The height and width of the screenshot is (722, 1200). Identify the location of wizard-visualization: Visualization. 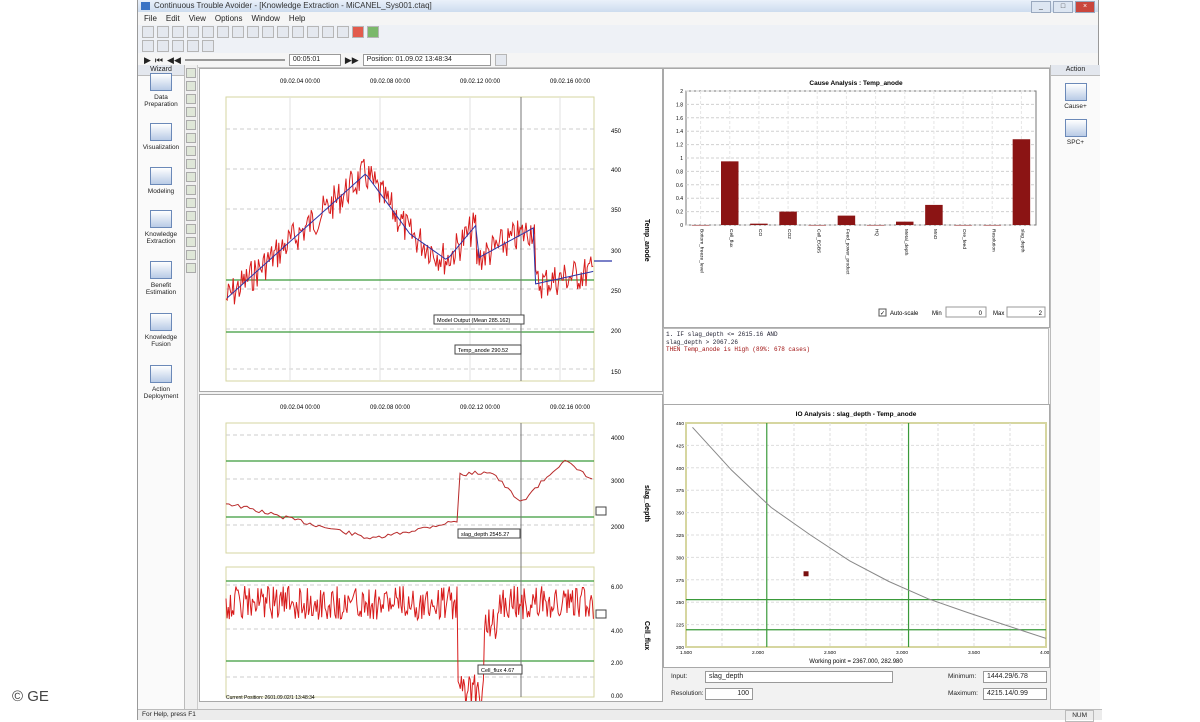
(161, 137).